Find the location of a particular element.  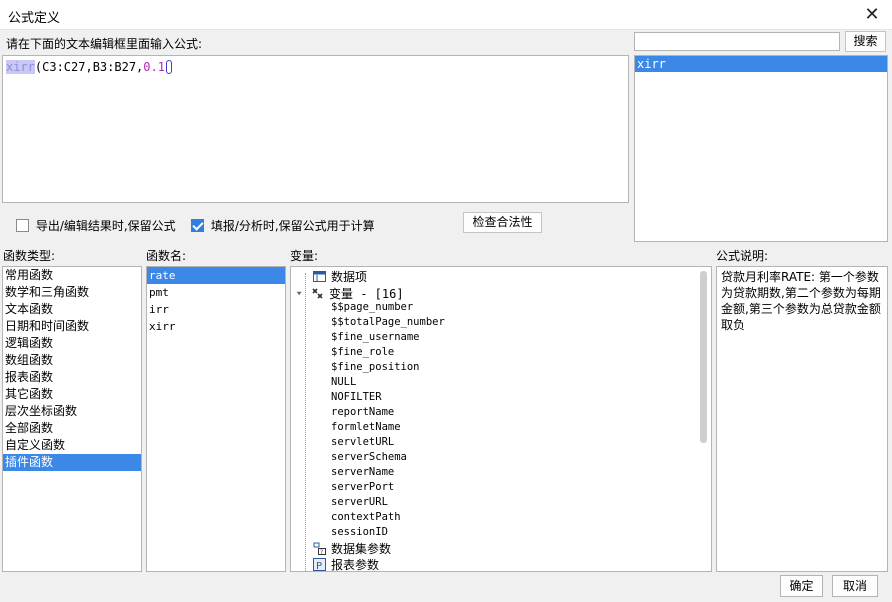

variable-item: NULL is located at coordinates (343, 382).